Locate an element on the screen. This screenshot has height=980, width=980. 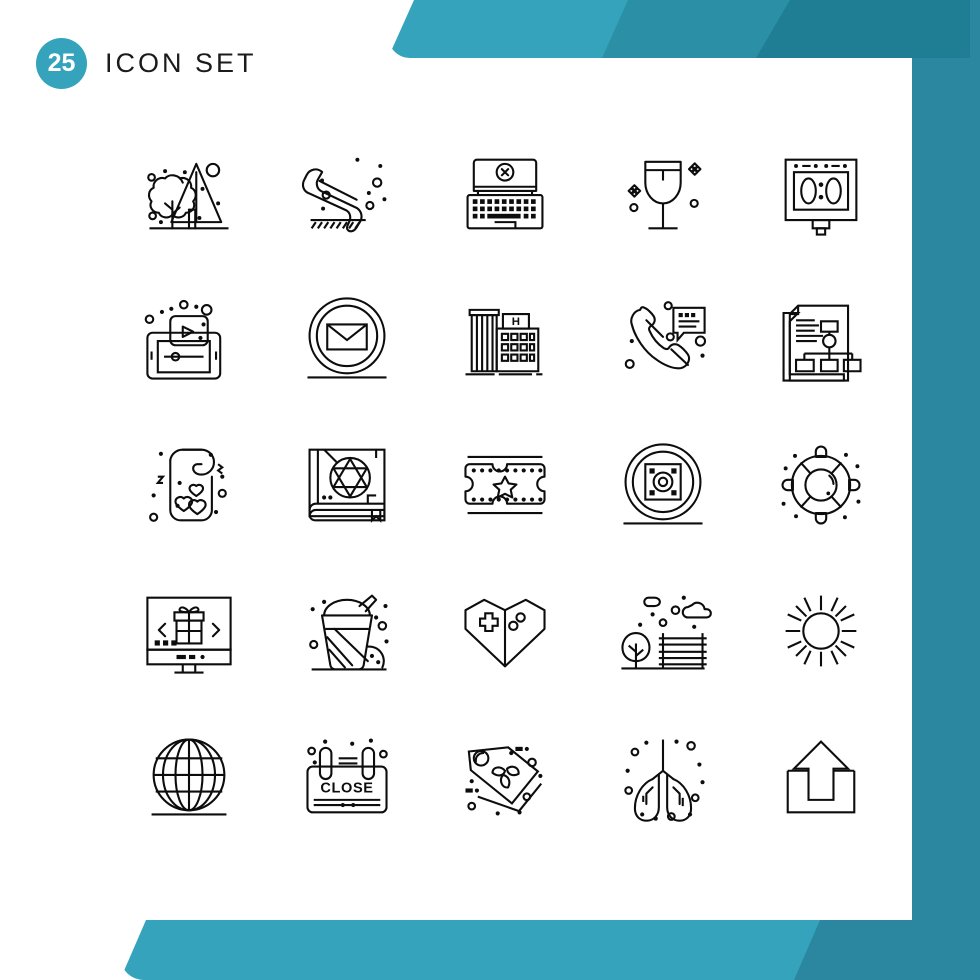
globe-icon is located at coordinates (189, 777).